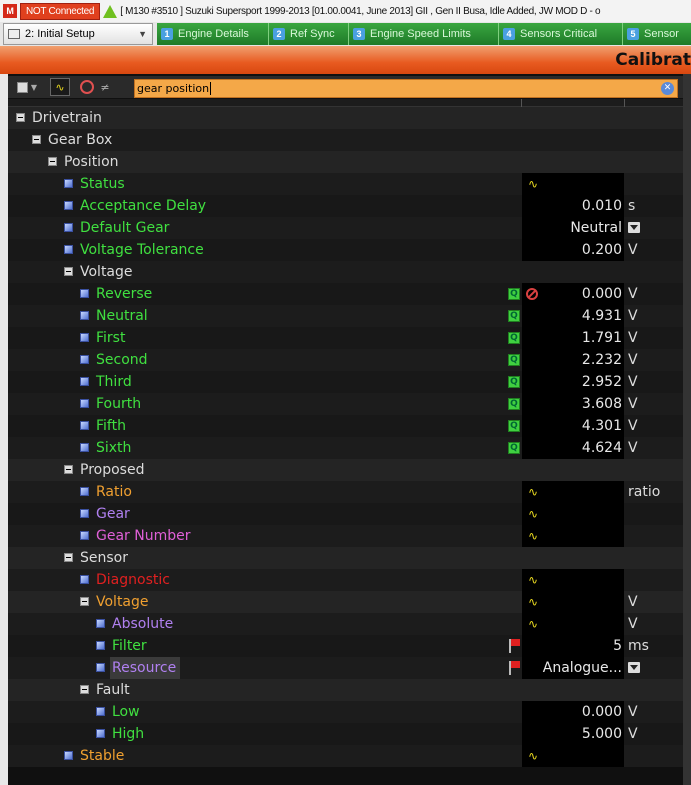 This screenshot has height=785, width=691. Describe the element at coordinates (345, 646) in the screenshot. I see `tree-item-row: Filter 5 ms` at that location.